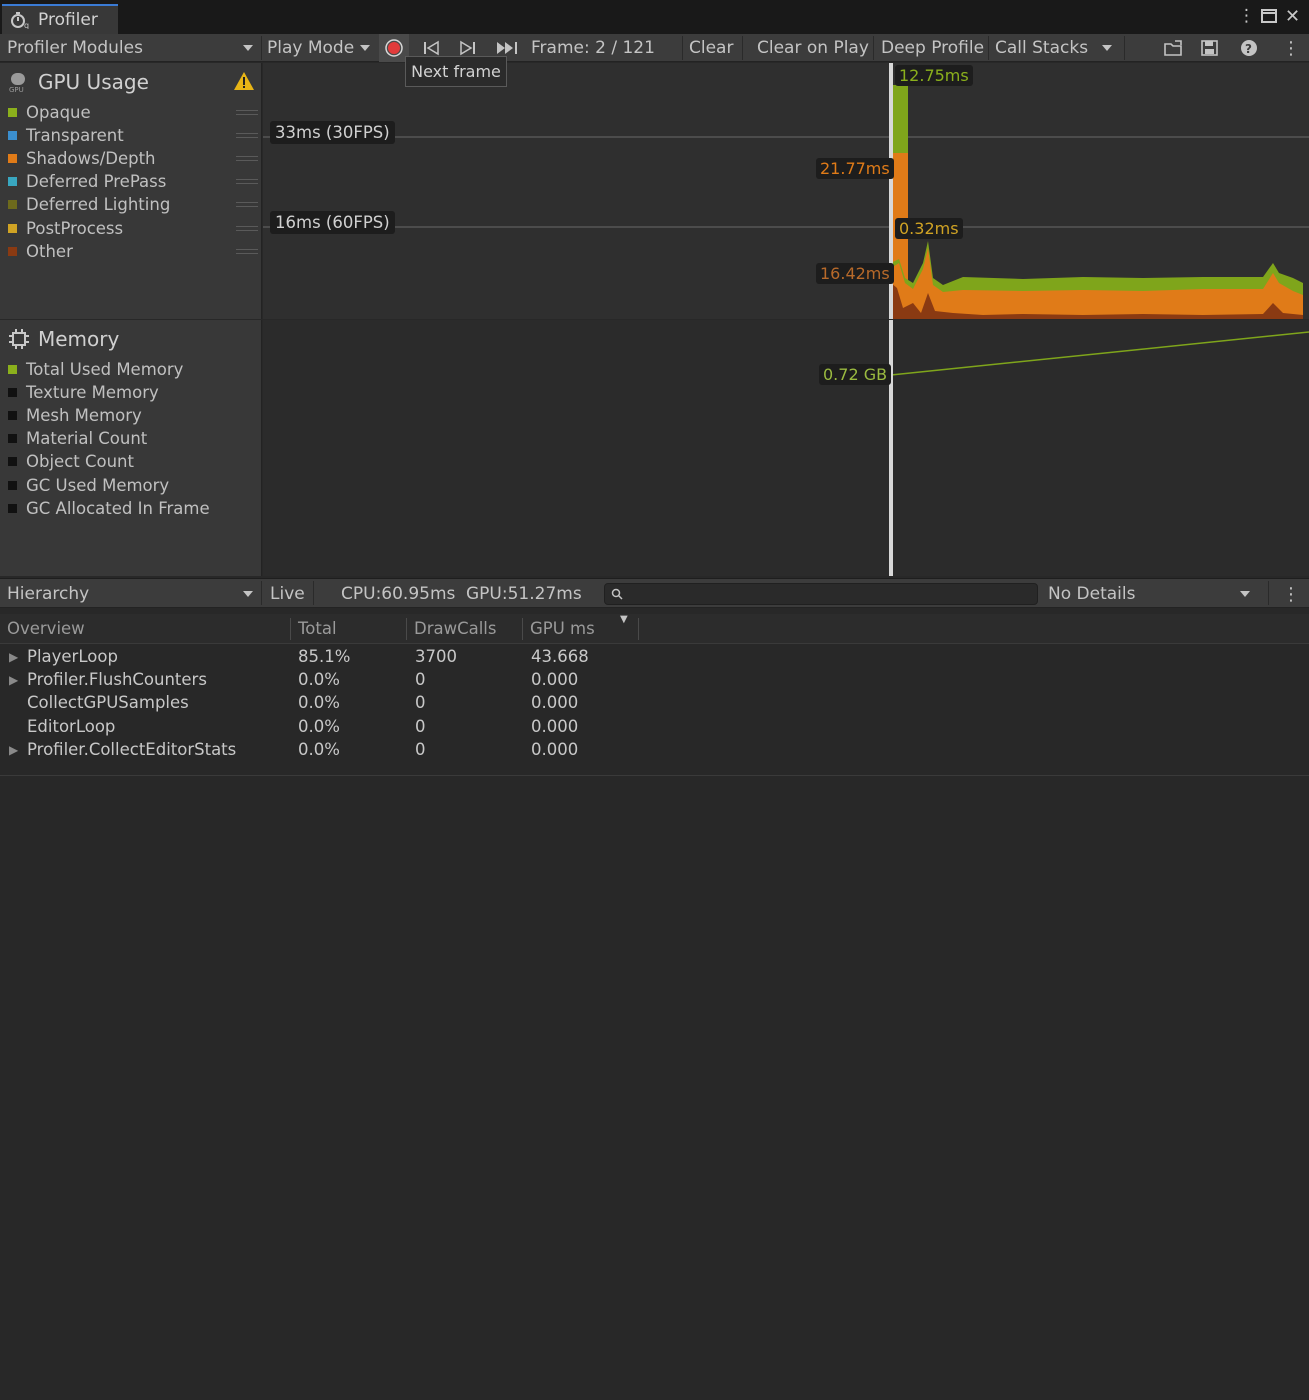 This screenshot has width=1309, height=1400. I want to click on legend-label: PostProcess, so click(75, 228).